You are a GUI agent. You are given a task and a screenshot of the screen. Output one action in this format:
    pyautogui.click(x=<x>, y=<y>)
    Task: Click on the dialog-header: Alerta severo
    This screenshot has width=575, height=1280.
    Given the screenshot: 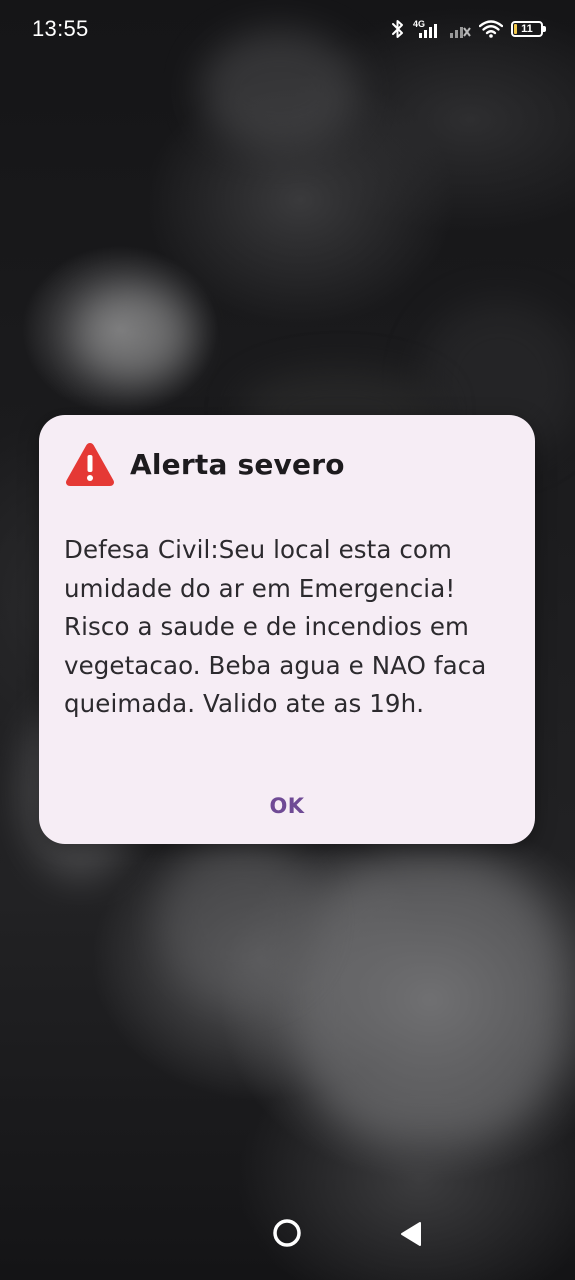 What is the action you would take?
    pyautogui.click(x=286, y=464)
    